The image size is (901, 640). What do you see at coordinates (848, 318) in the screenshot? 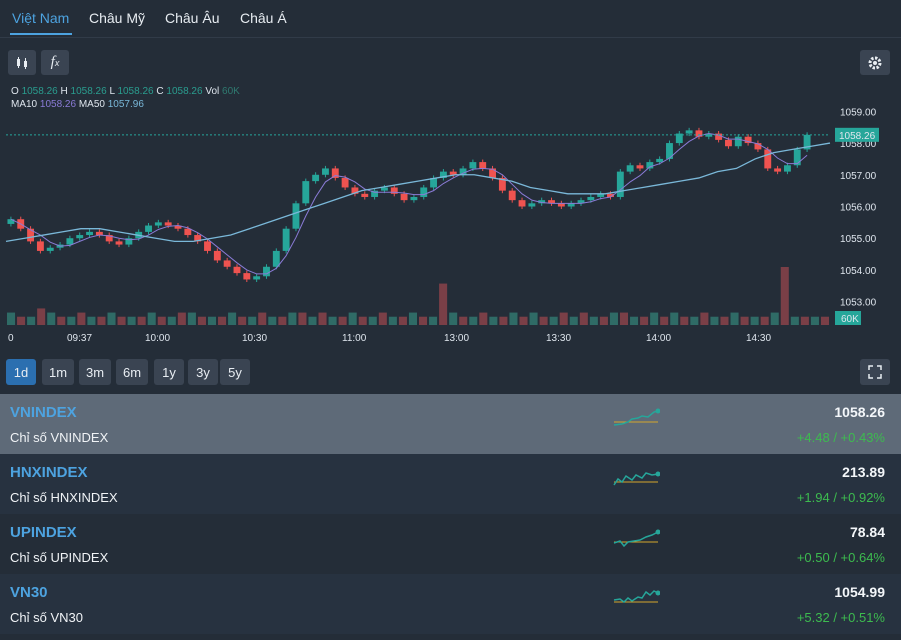
I see `volume-badge: 60K` at bounding box center [848, 318].